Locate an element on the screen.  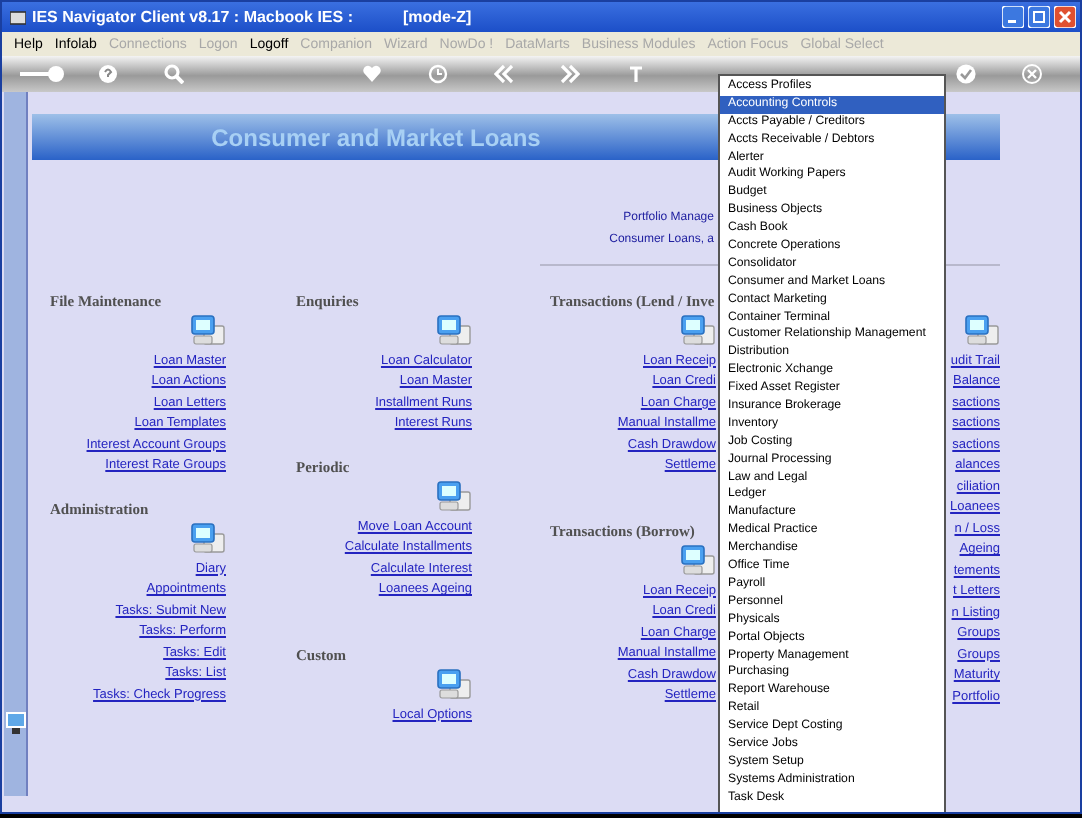
page-title: Consumer and Market Loans is located at coordinates (376, 137).